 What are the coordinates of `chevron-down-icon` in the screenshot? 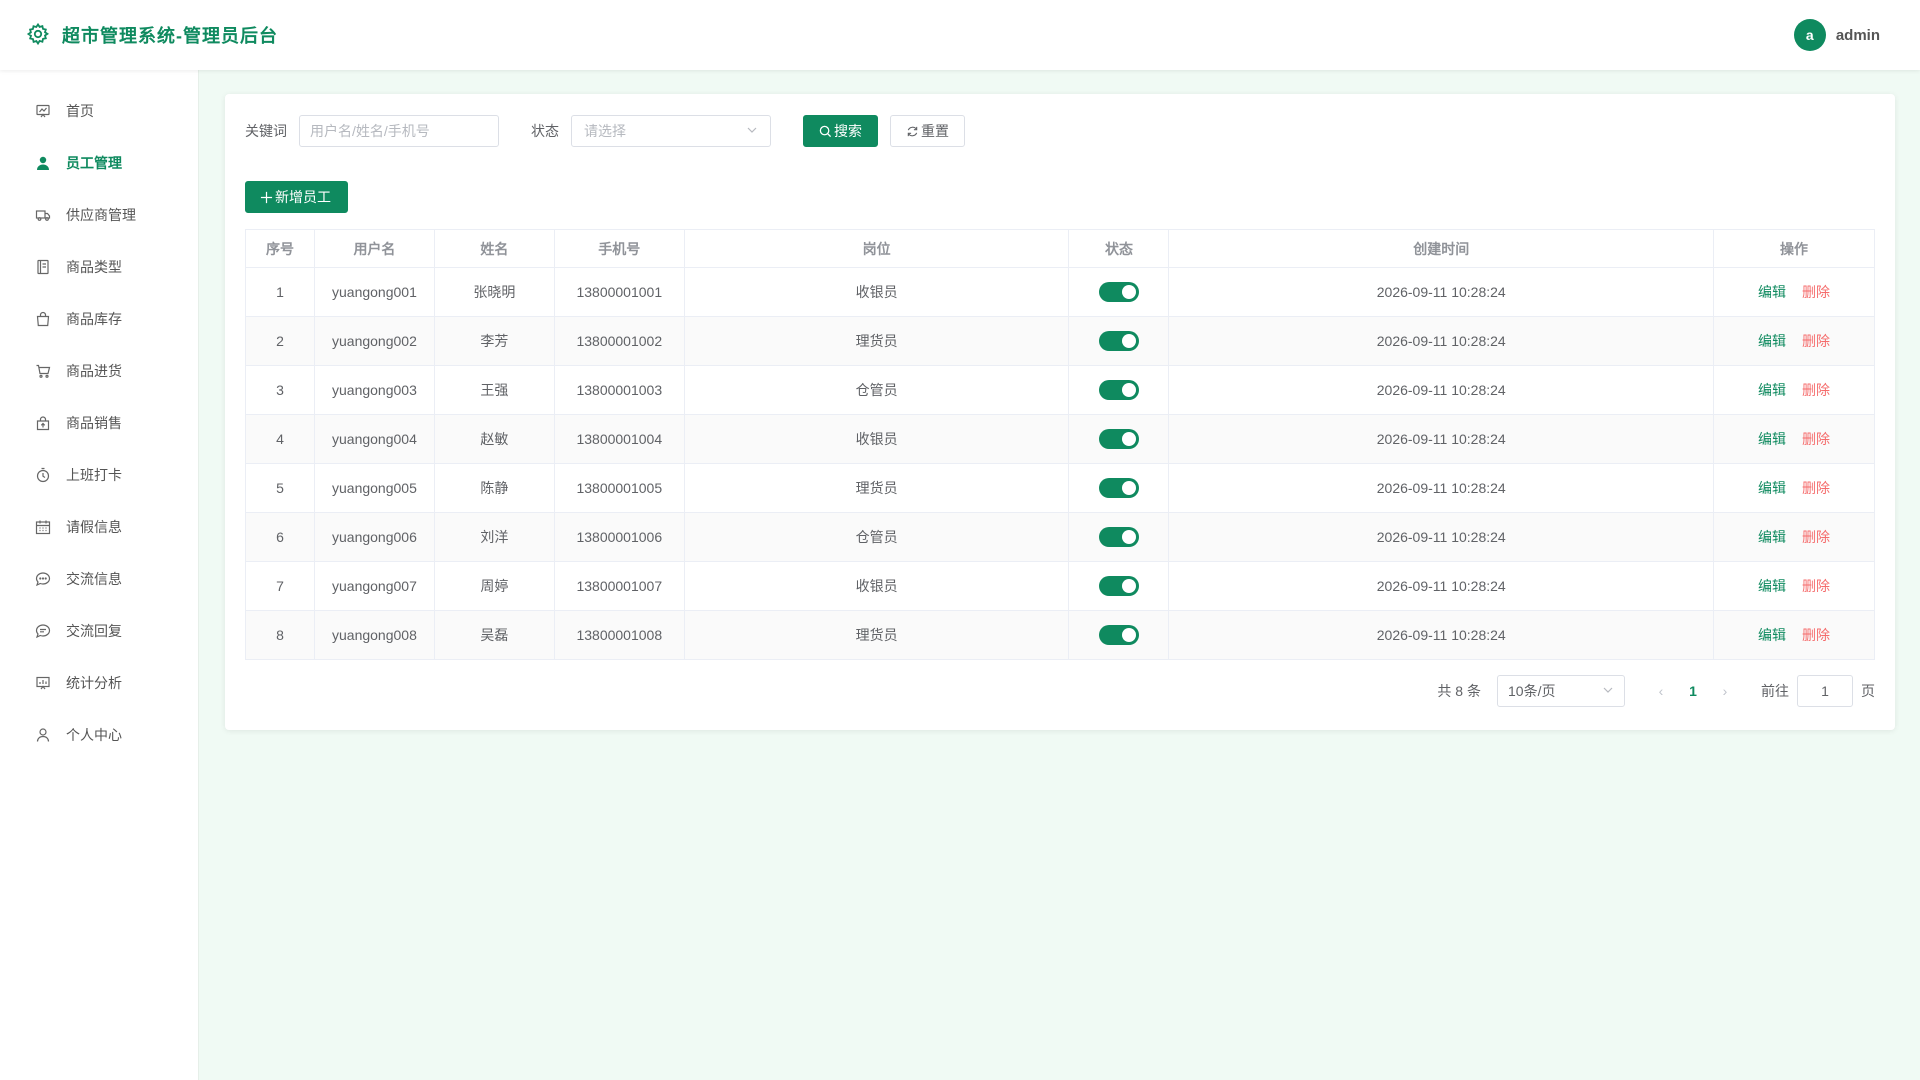 It's located at (1608, 691).